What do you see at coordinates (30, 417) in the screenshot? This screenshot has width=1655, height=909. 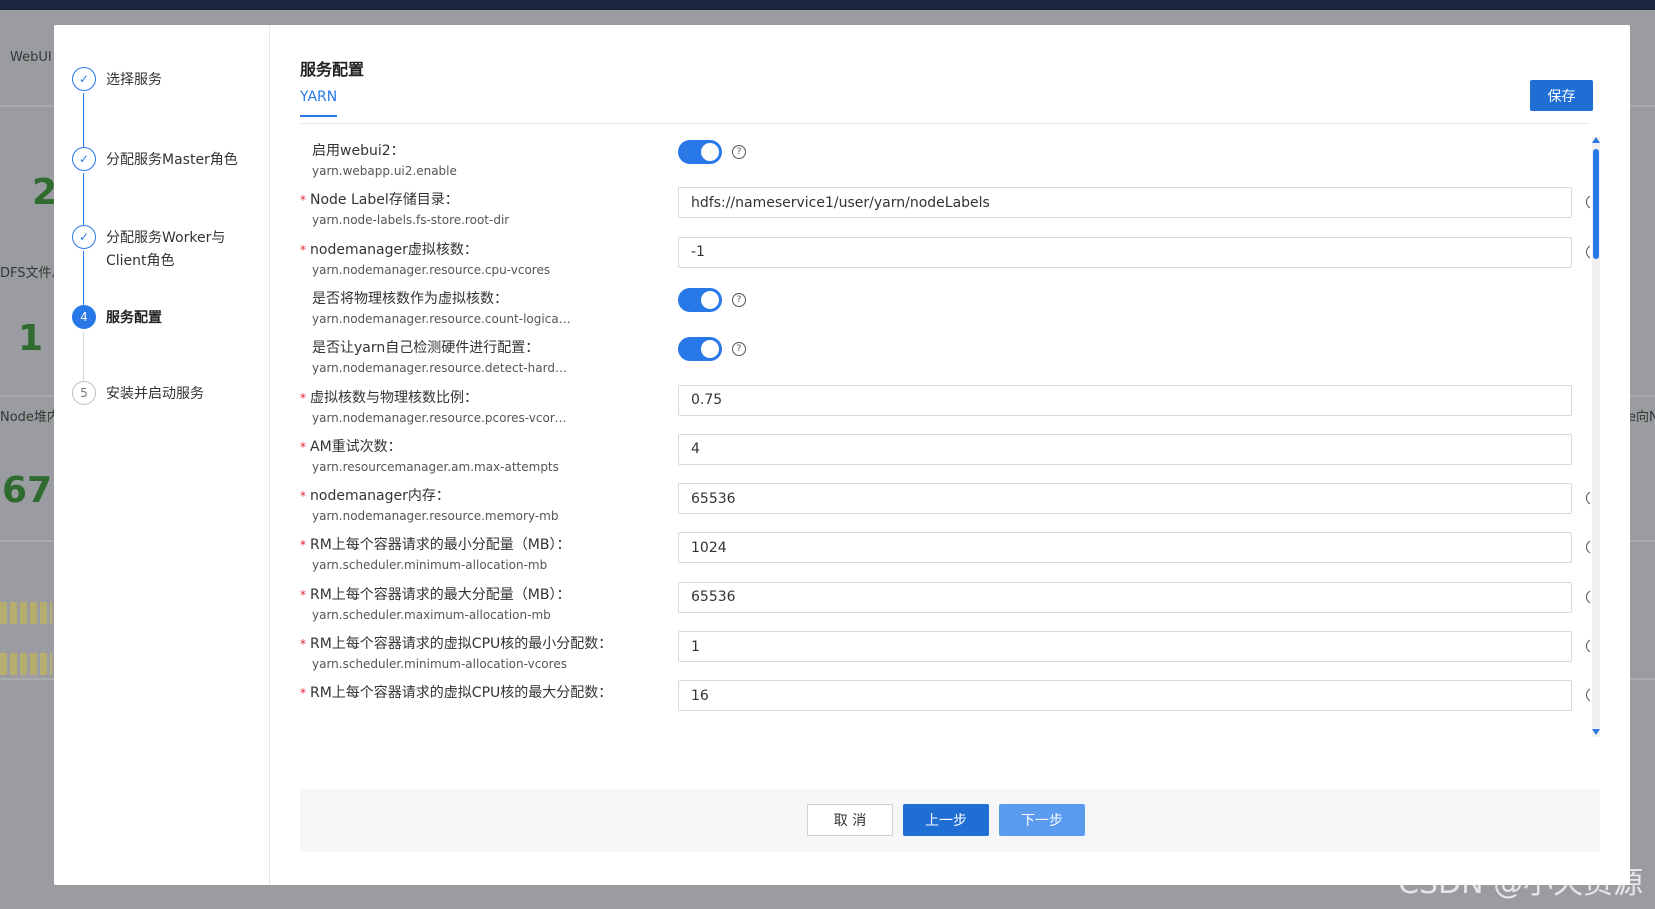 I see `background-label: Node堆内` at bounding box center [30, 417].